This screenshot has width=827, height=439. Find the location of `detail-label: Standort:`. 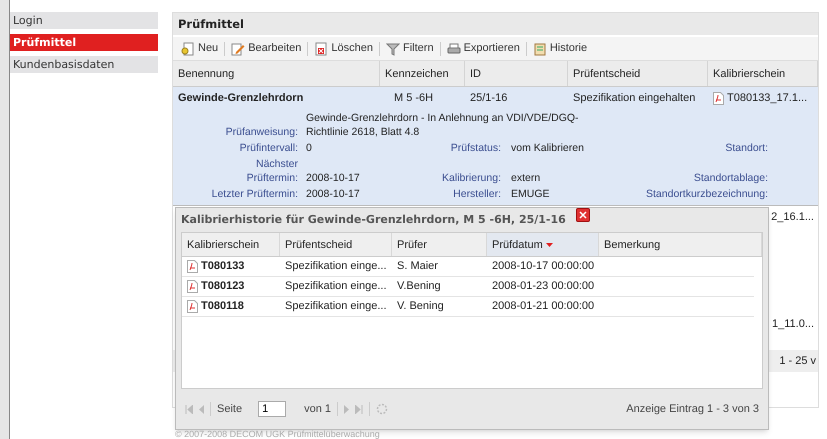

detail-label: Standort: is located at coordinates (746, 148).